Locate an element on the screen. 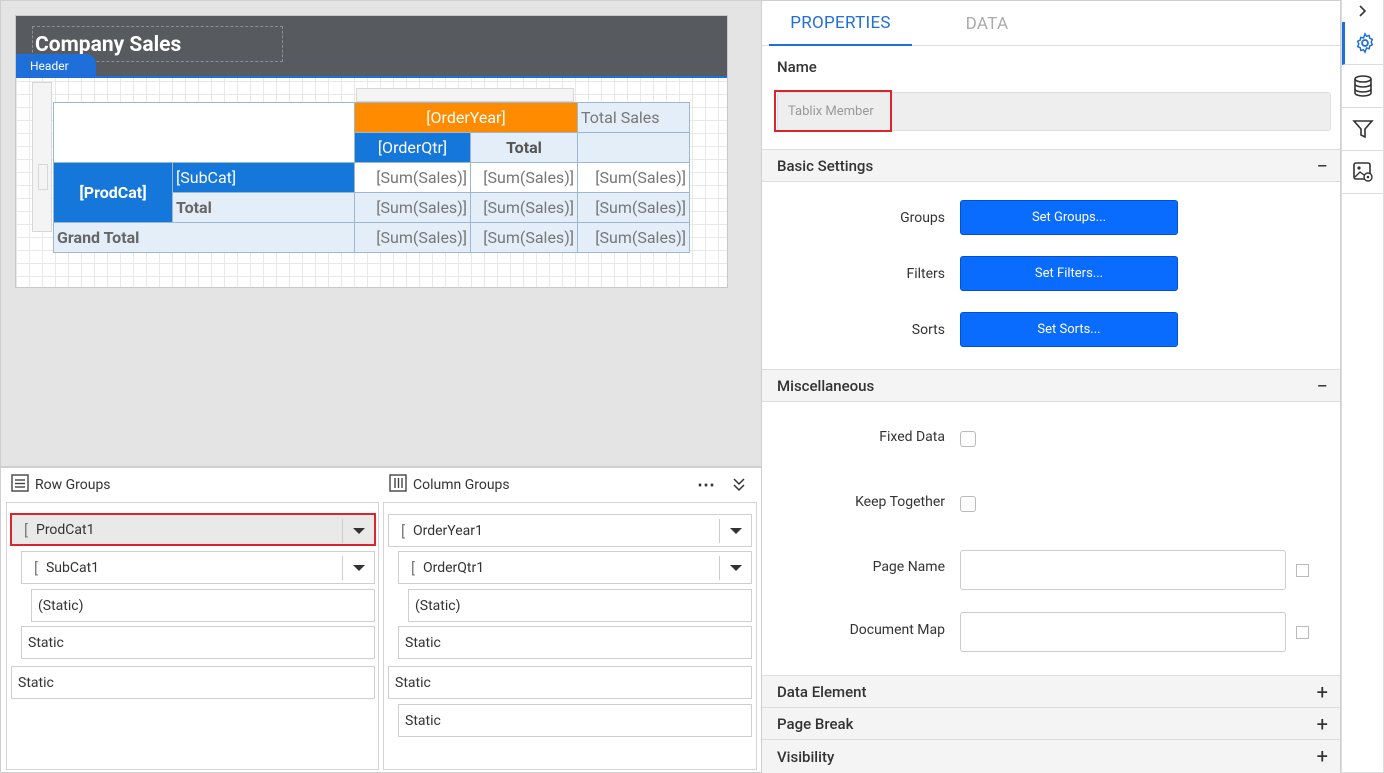  tab-data: DATA is located at coordinates (987, 23).